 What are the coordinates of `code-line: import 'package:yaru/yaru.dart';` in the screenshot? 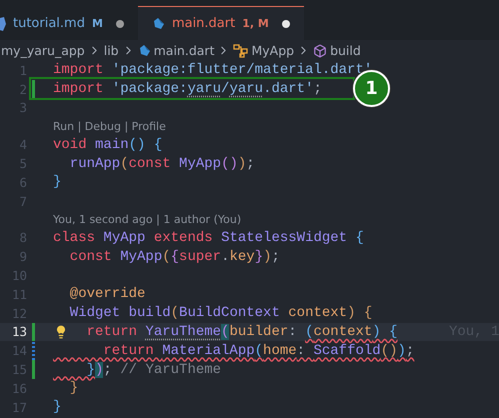 It's located at (187, 89).